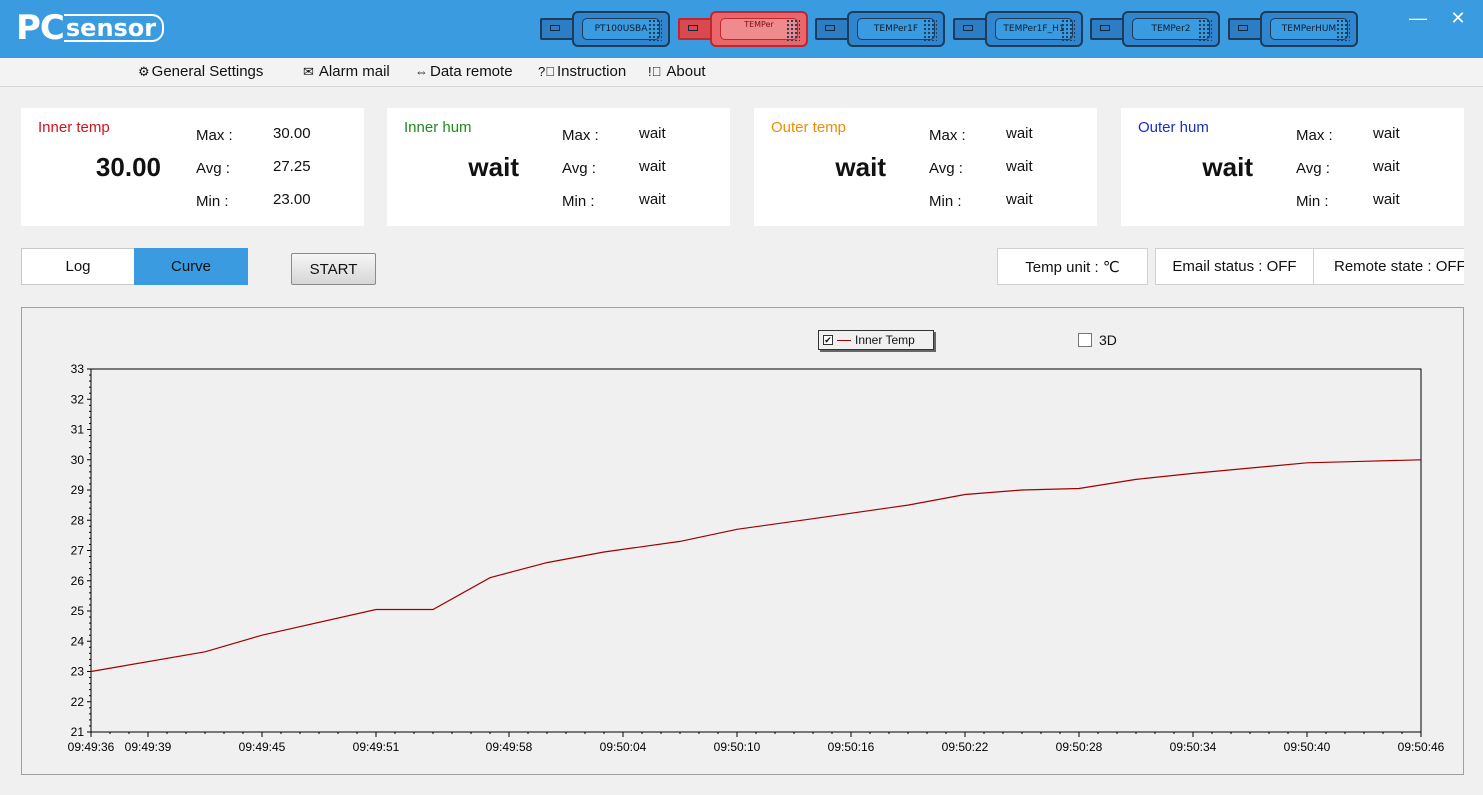 This screenshot has height=795, width=1483. Describe the element at coordinates (851, 747) in the screenshot. I see `x-tick-label: 09:50:16` at that location.